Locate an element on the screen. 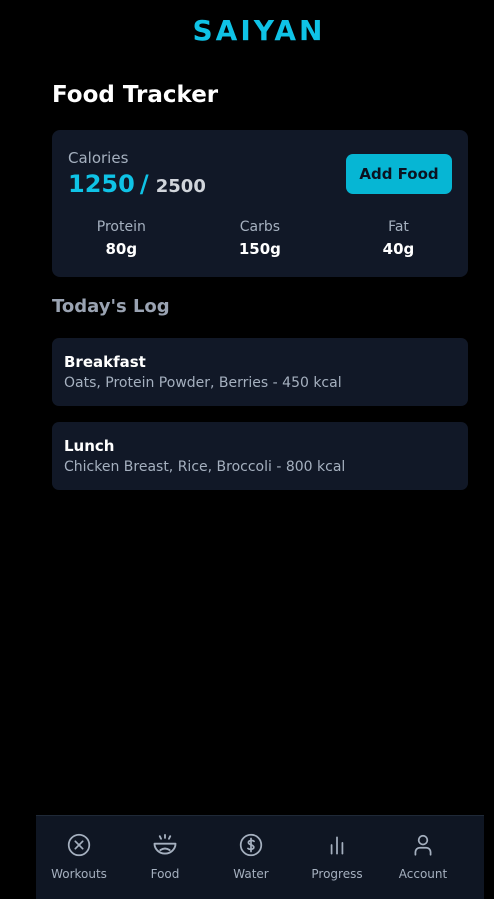 The height and width of the screenshot is (899, 494). nav-item-food: Food is located at coordinates (165, 857).